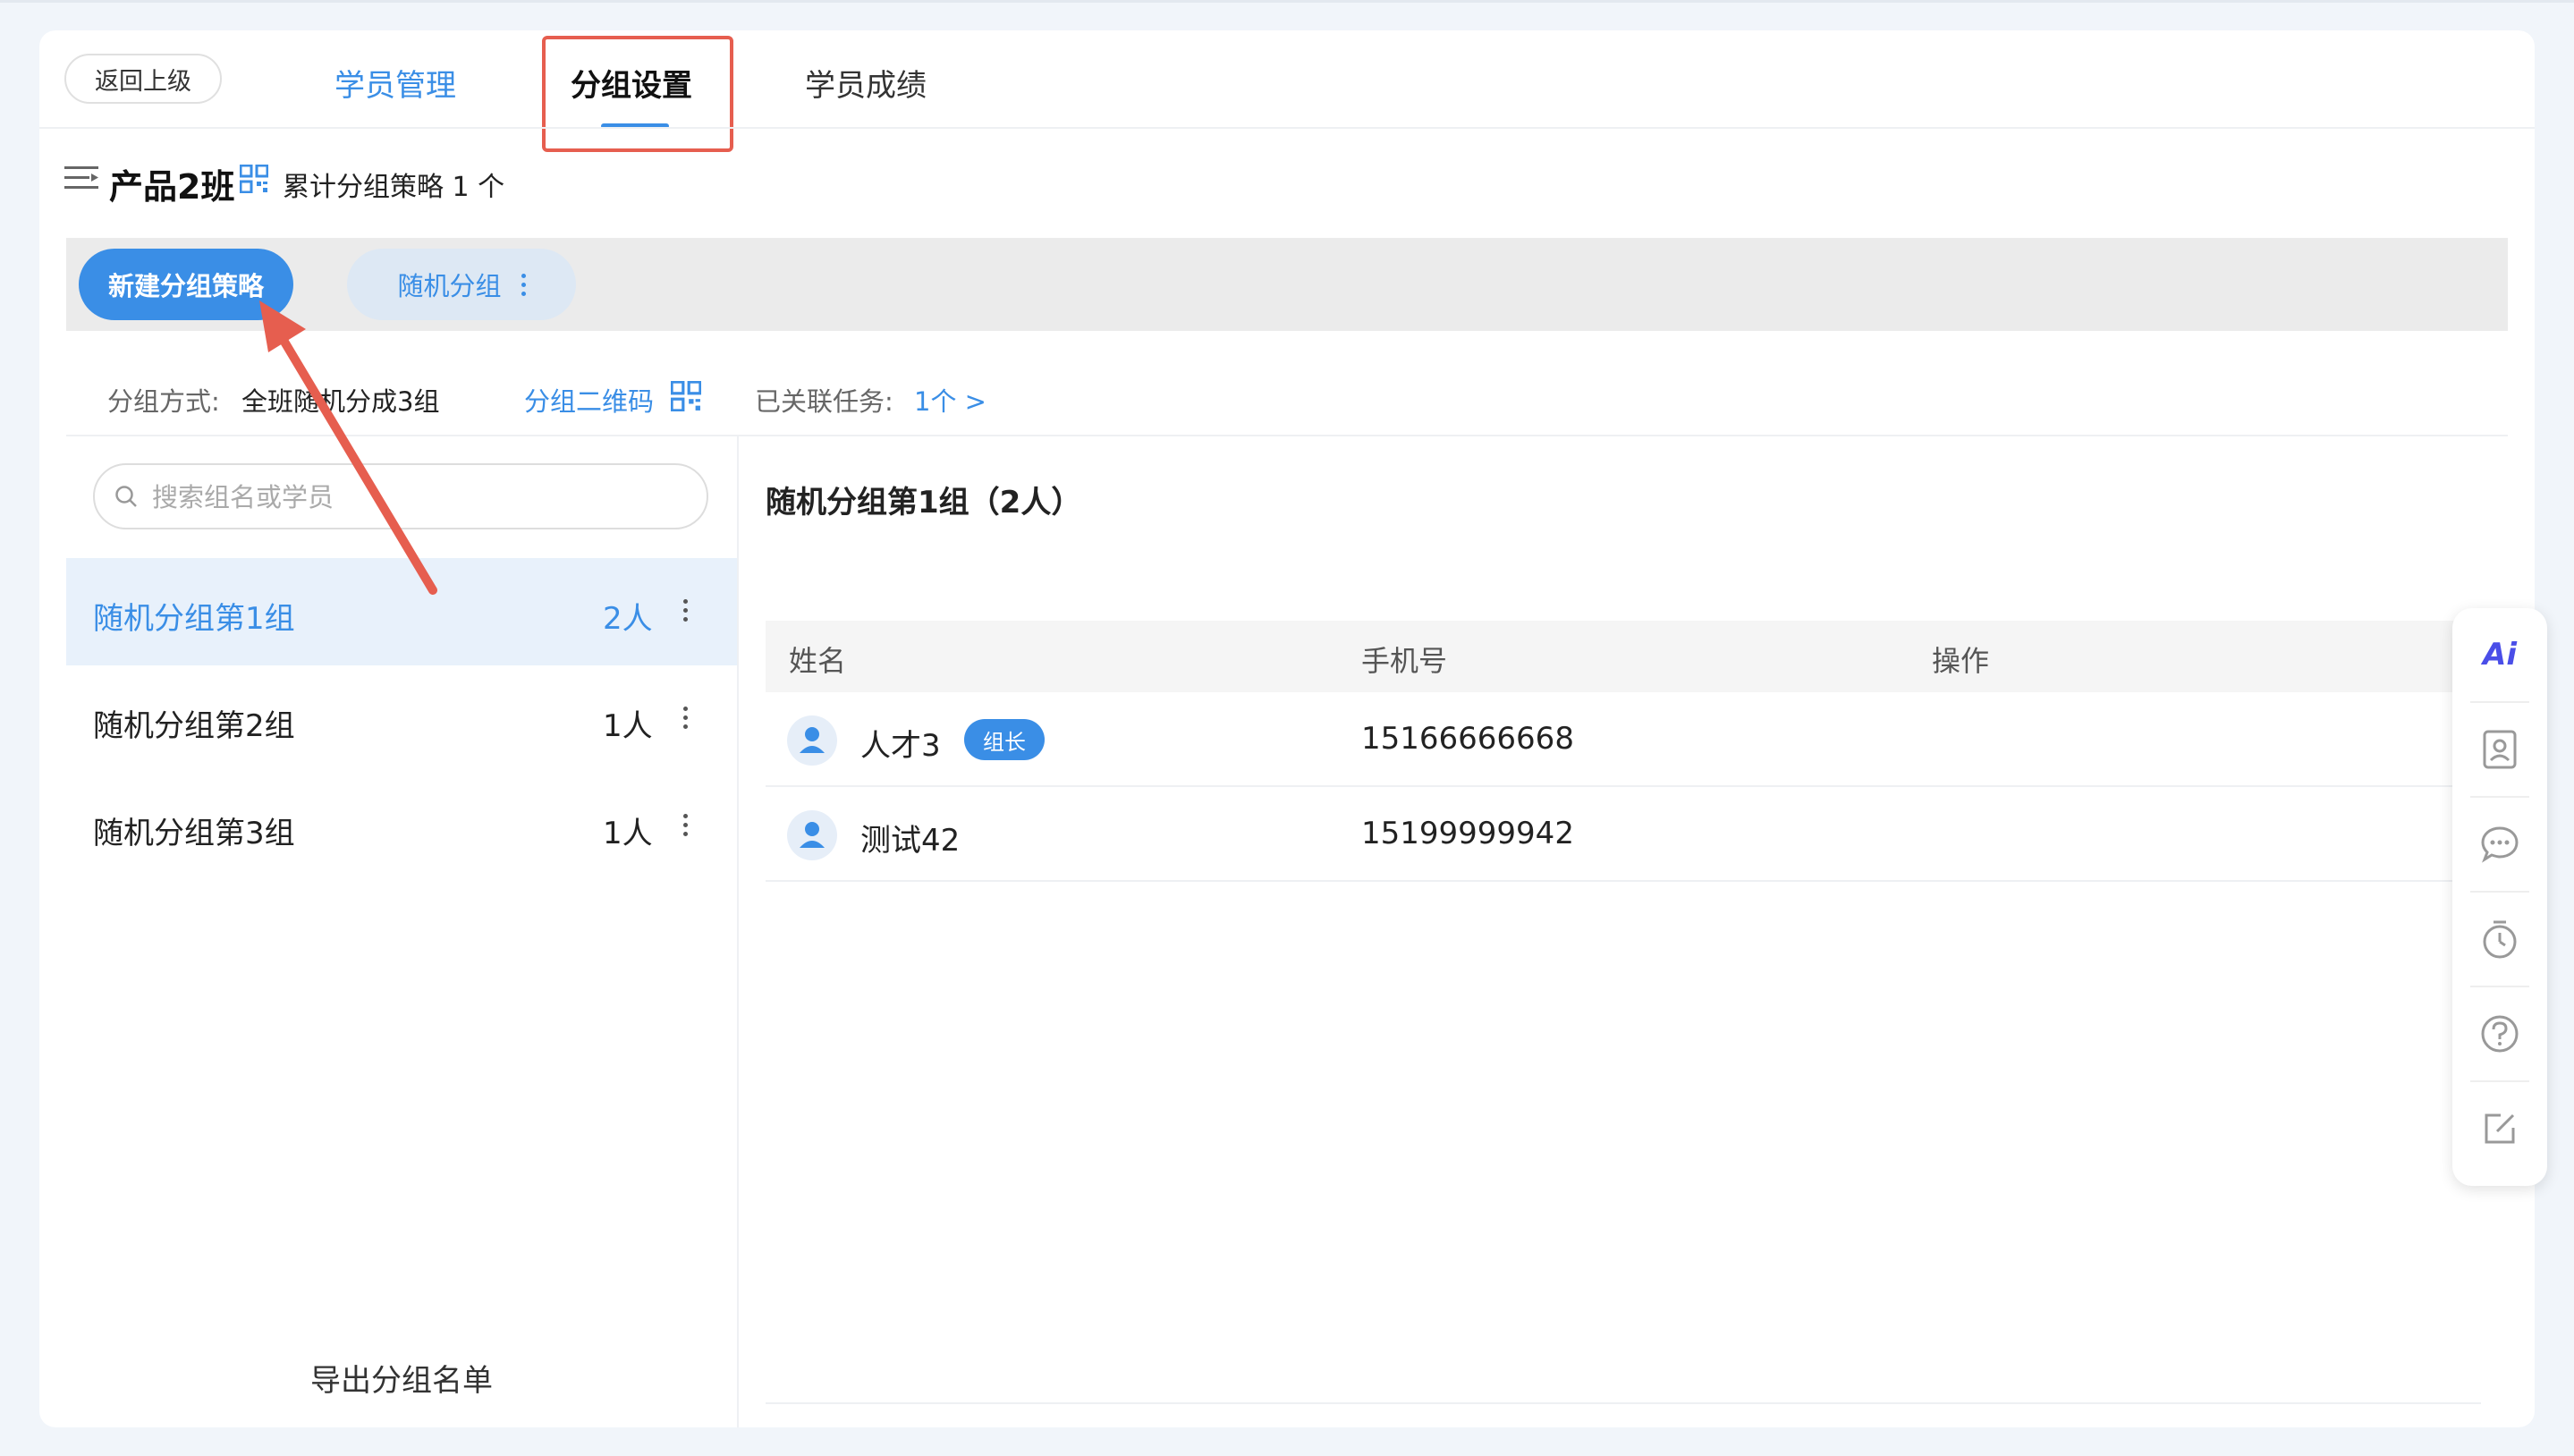  Describe the element at coordinates (866, 83) in the screenshot. I see `tab-student-scores: 学员成绩` at that location.